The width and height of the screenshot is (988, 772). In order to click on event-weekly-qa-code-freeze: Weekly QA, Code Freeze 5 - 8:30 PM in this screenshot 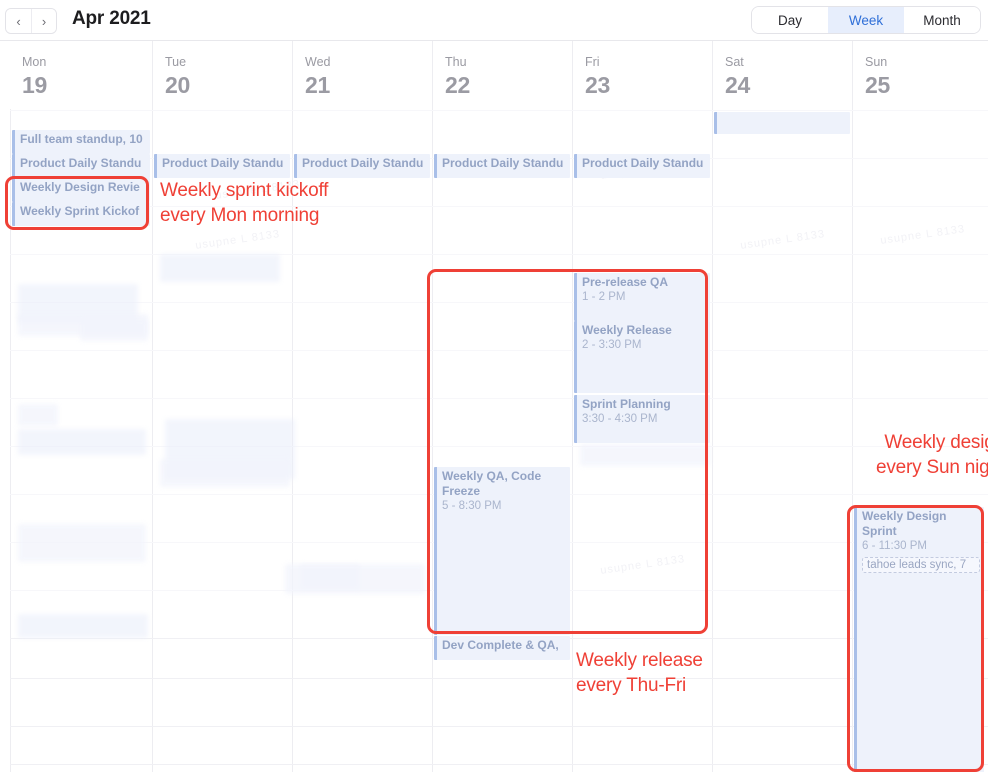, I will do `click(502, 551)`.